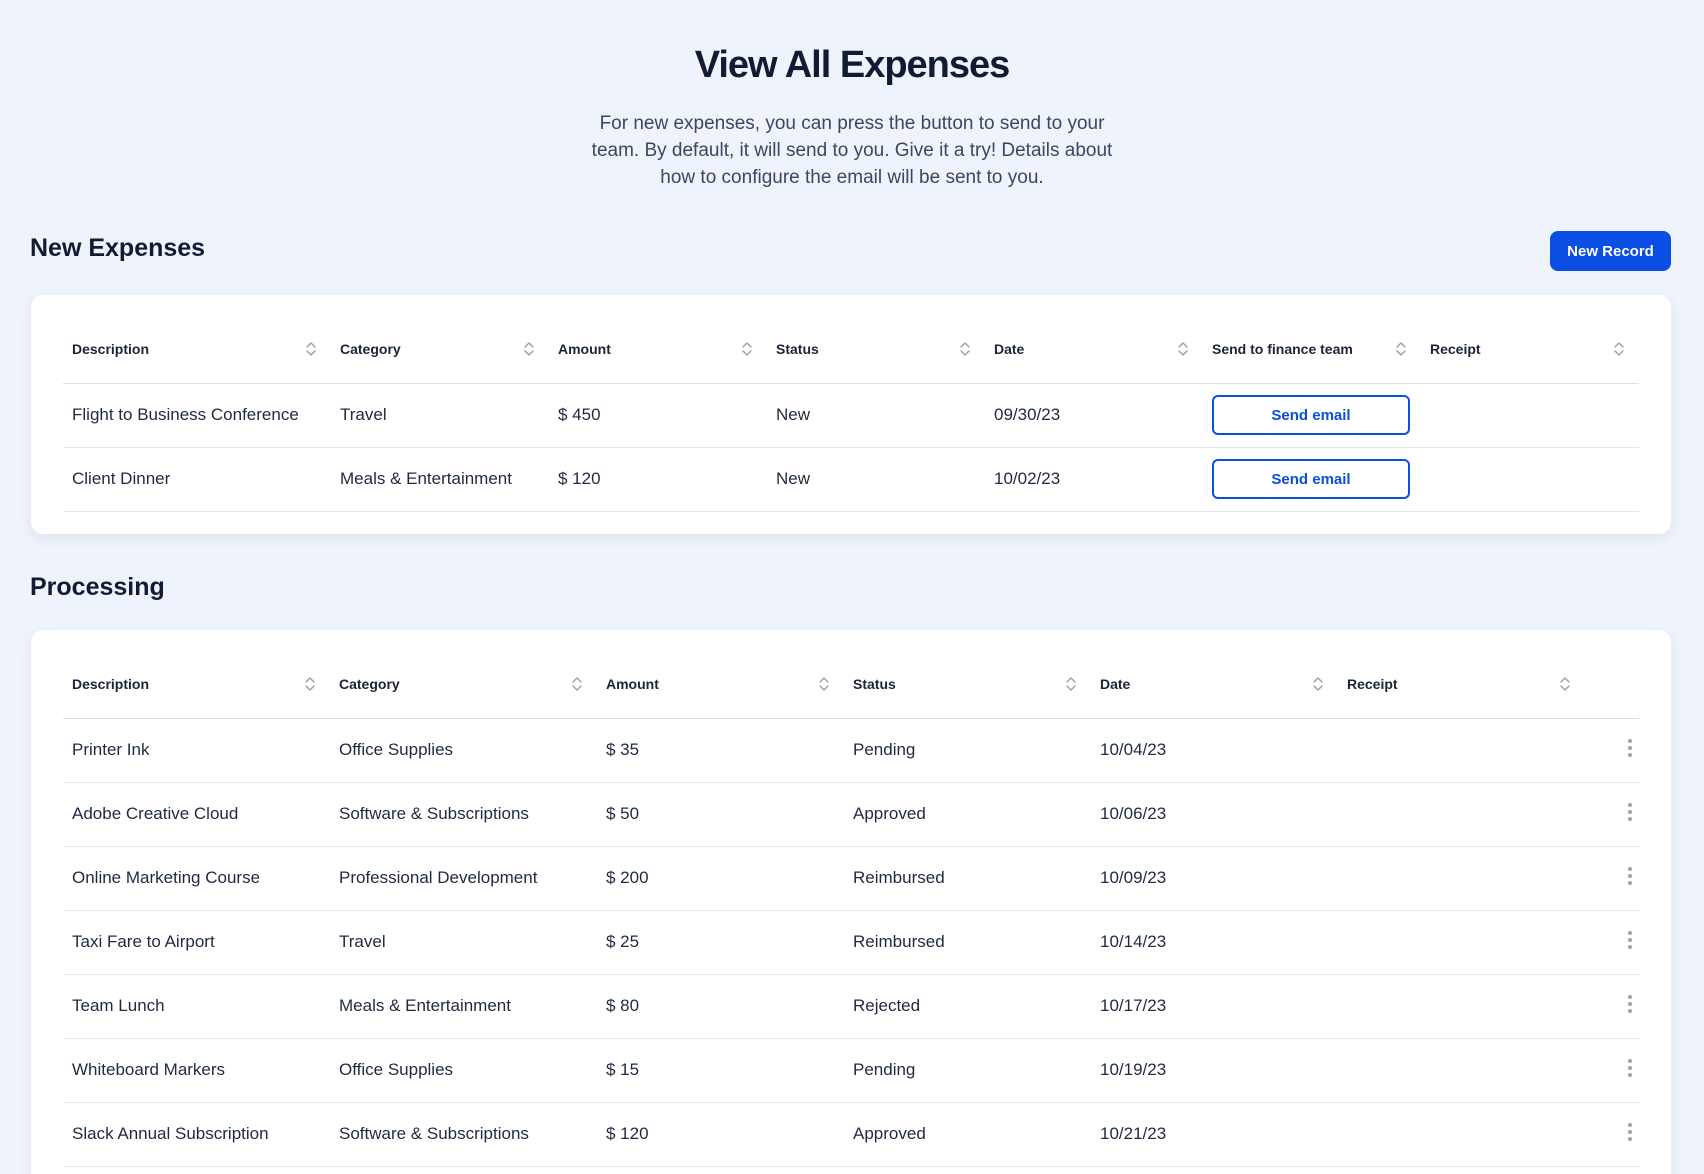 Image resolution: width=1704 pixels, height=1174 pixels. Describe the element at coordinates (1214, 942) in the screenshot. I see `cell-date: 10/14/23` at that location.